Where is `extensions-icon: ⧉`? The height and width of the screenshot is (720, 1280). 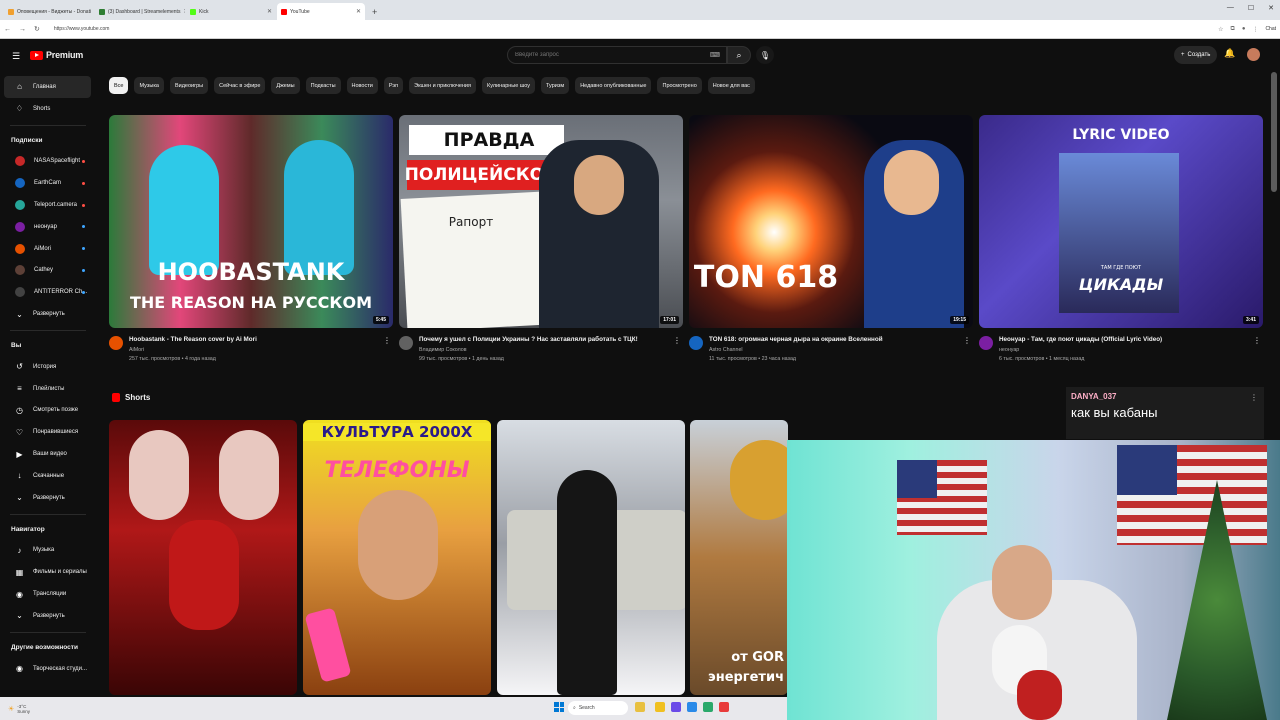 extensions-icon: ⧉ is located at coordinates (1233, 29).